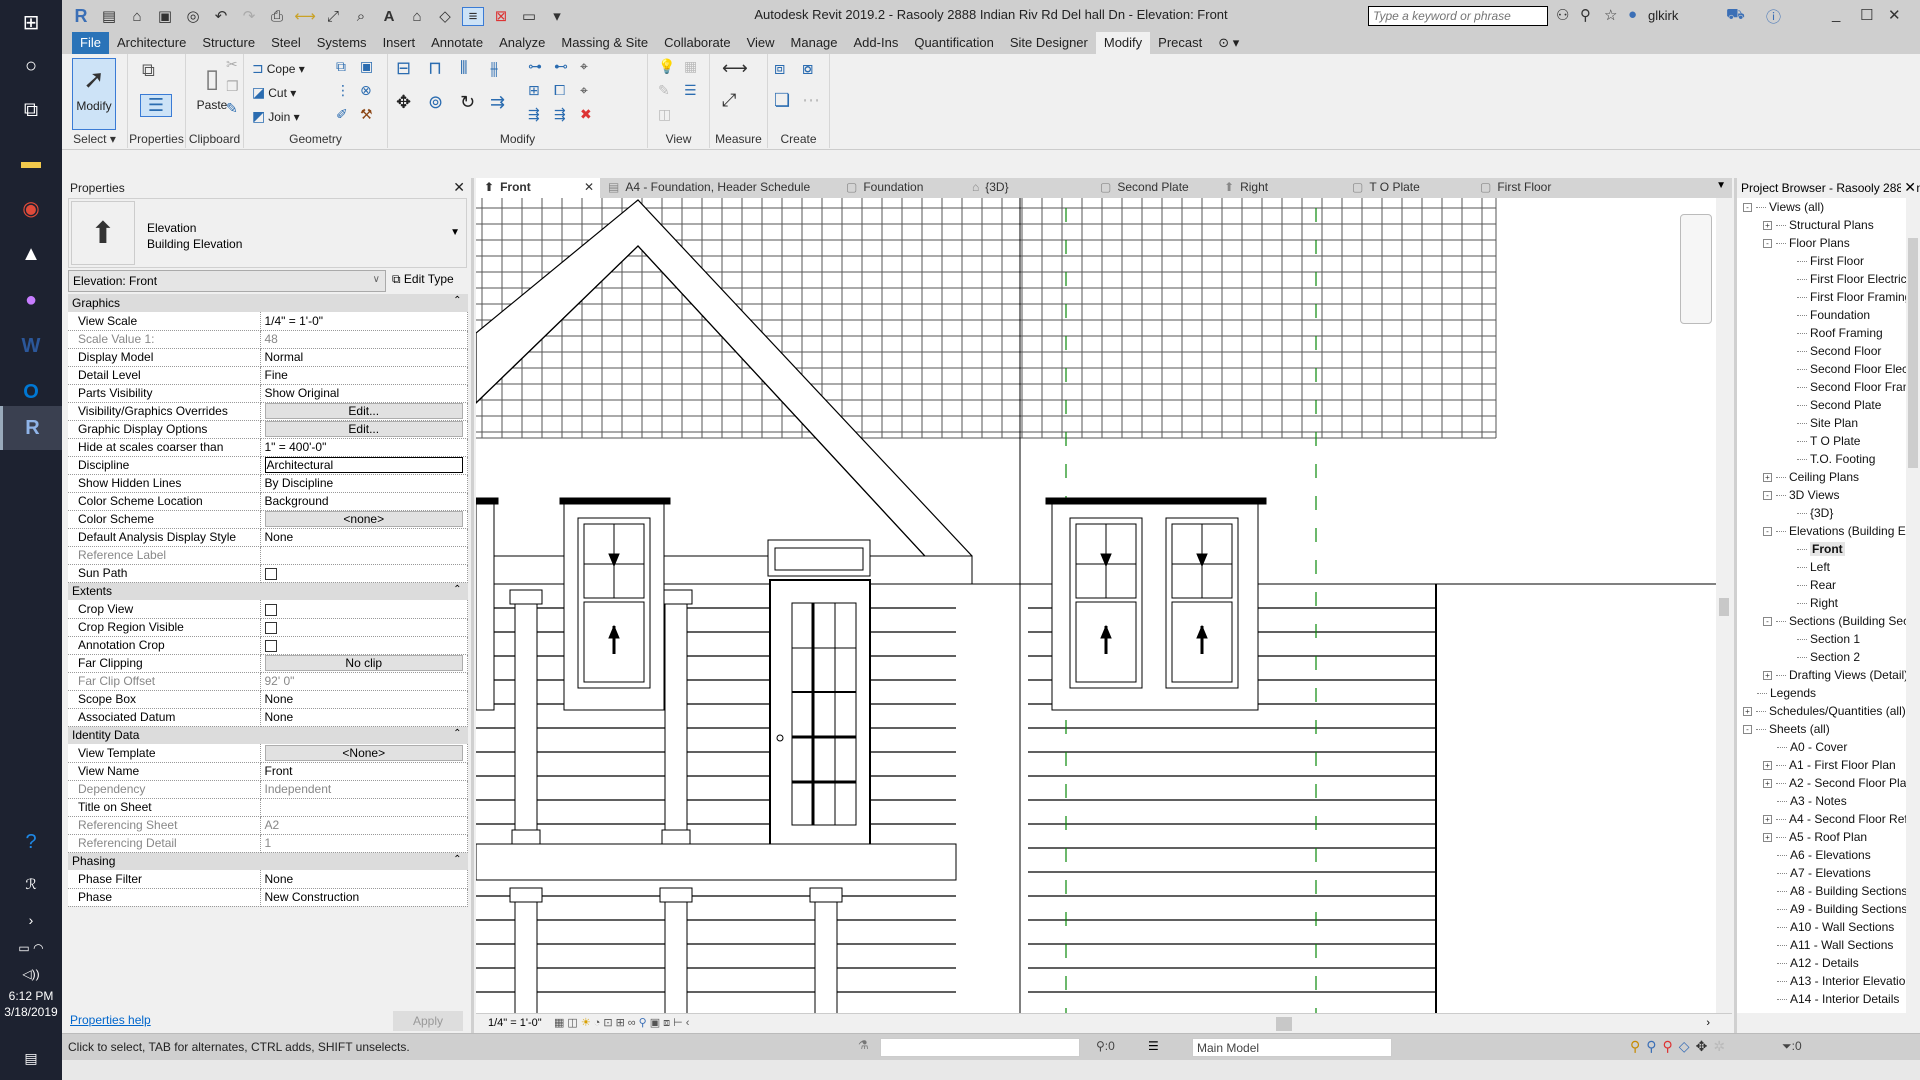 The width and height of the screenshot is (1920, 1080). I want to click on value-text: New Construction, so click(312, 897).